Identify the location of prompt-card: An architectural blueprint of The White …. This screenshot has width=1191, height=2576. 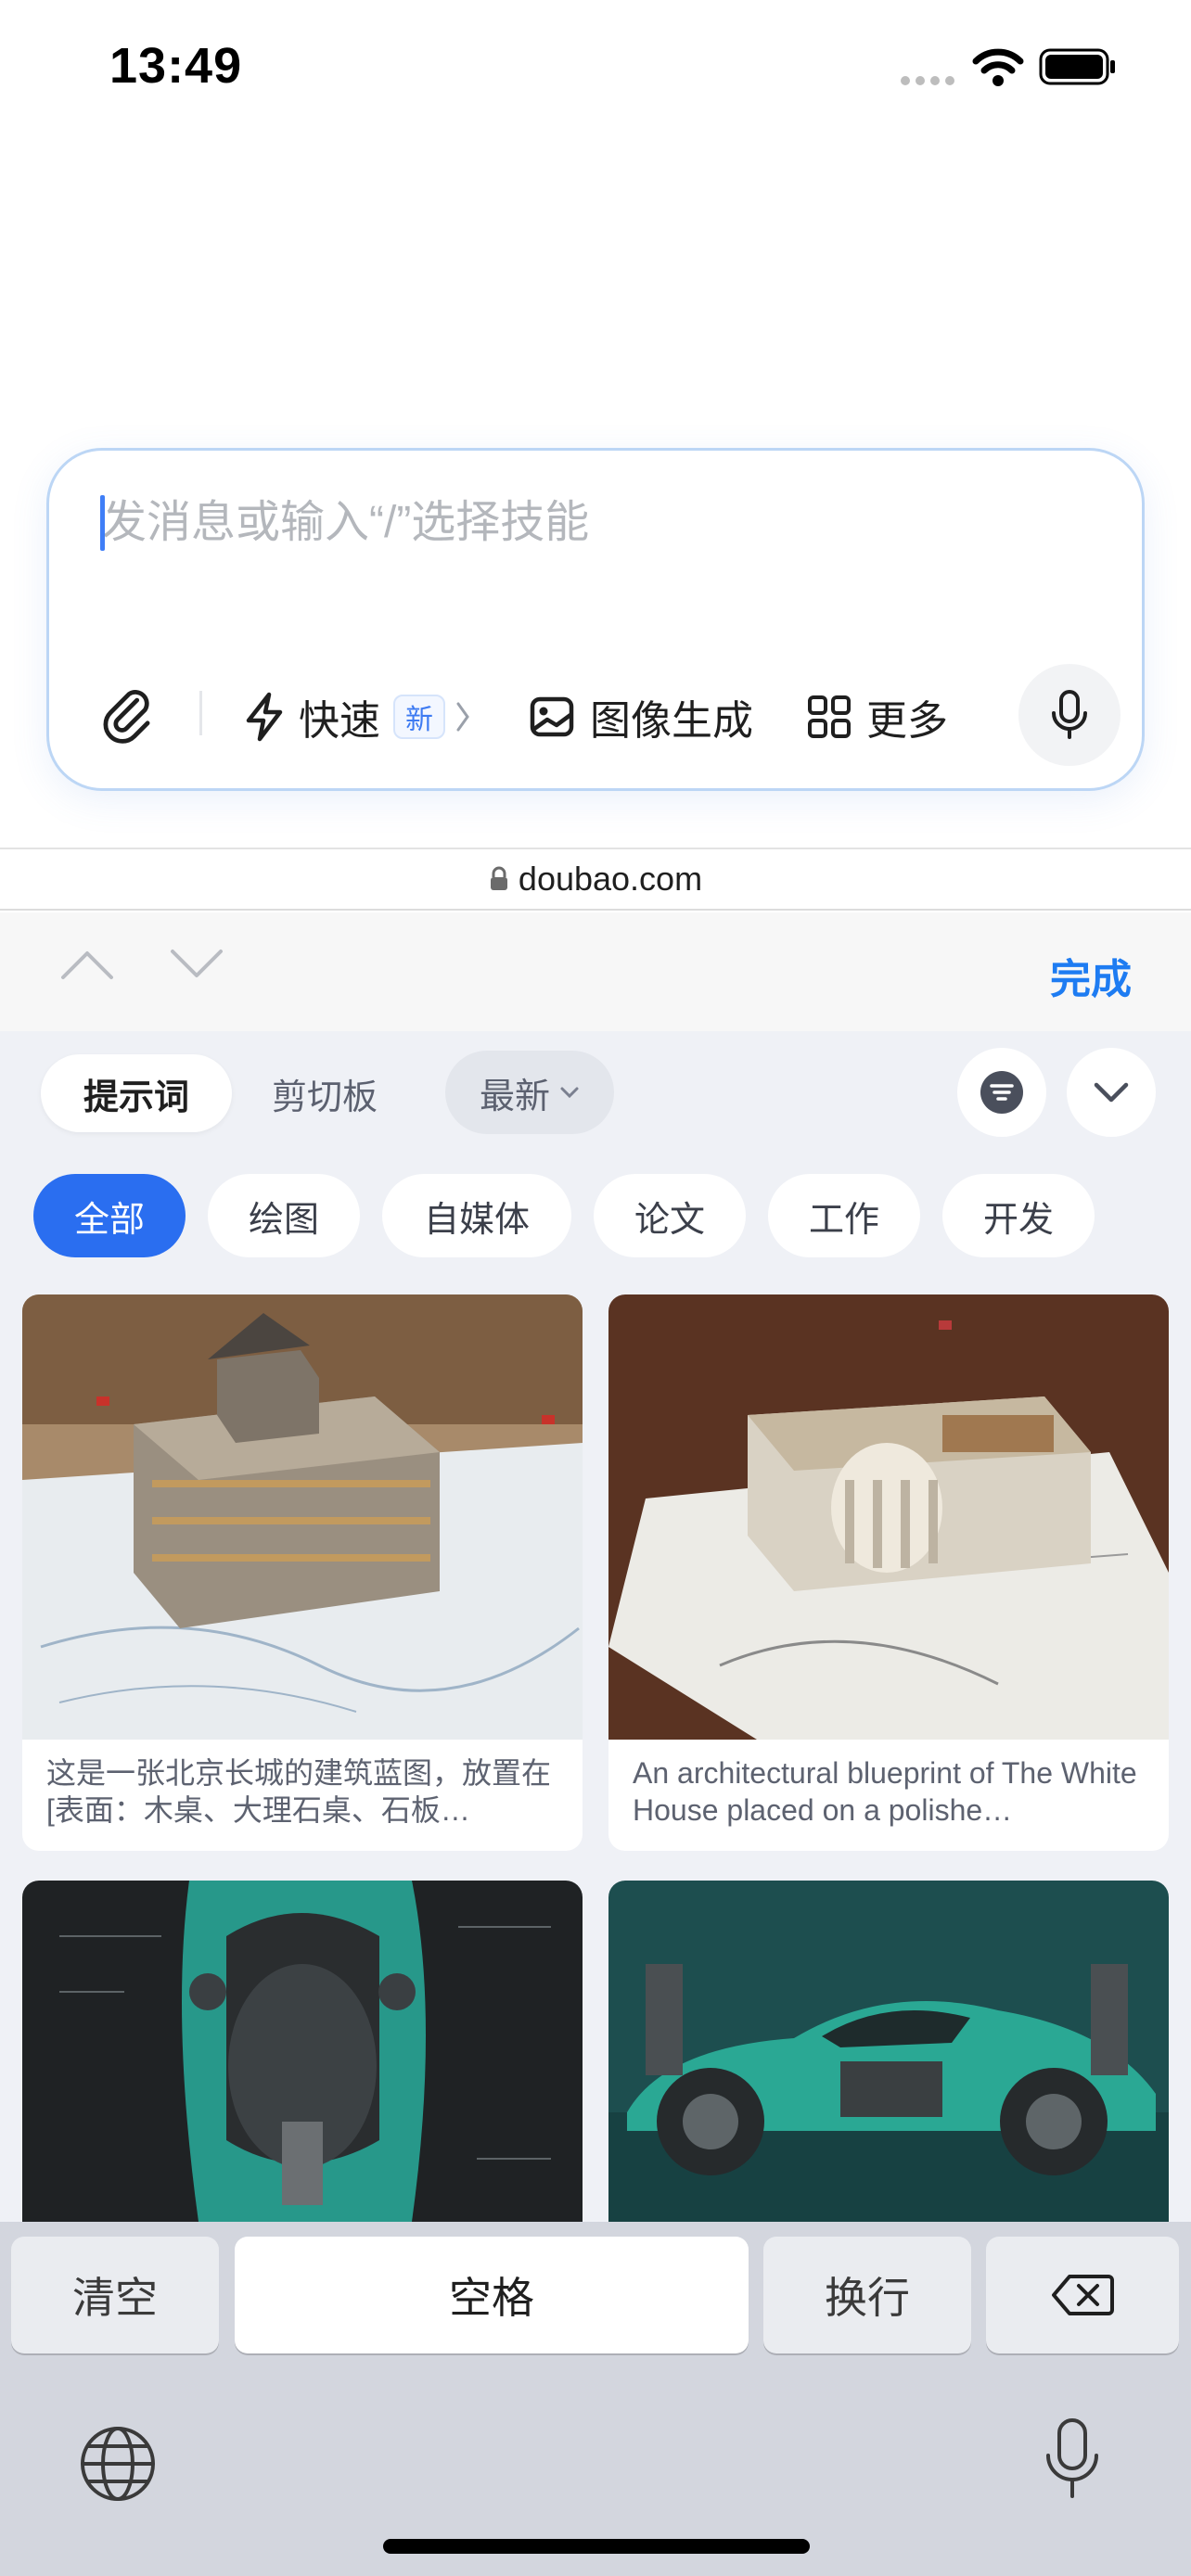
(888, 1572).